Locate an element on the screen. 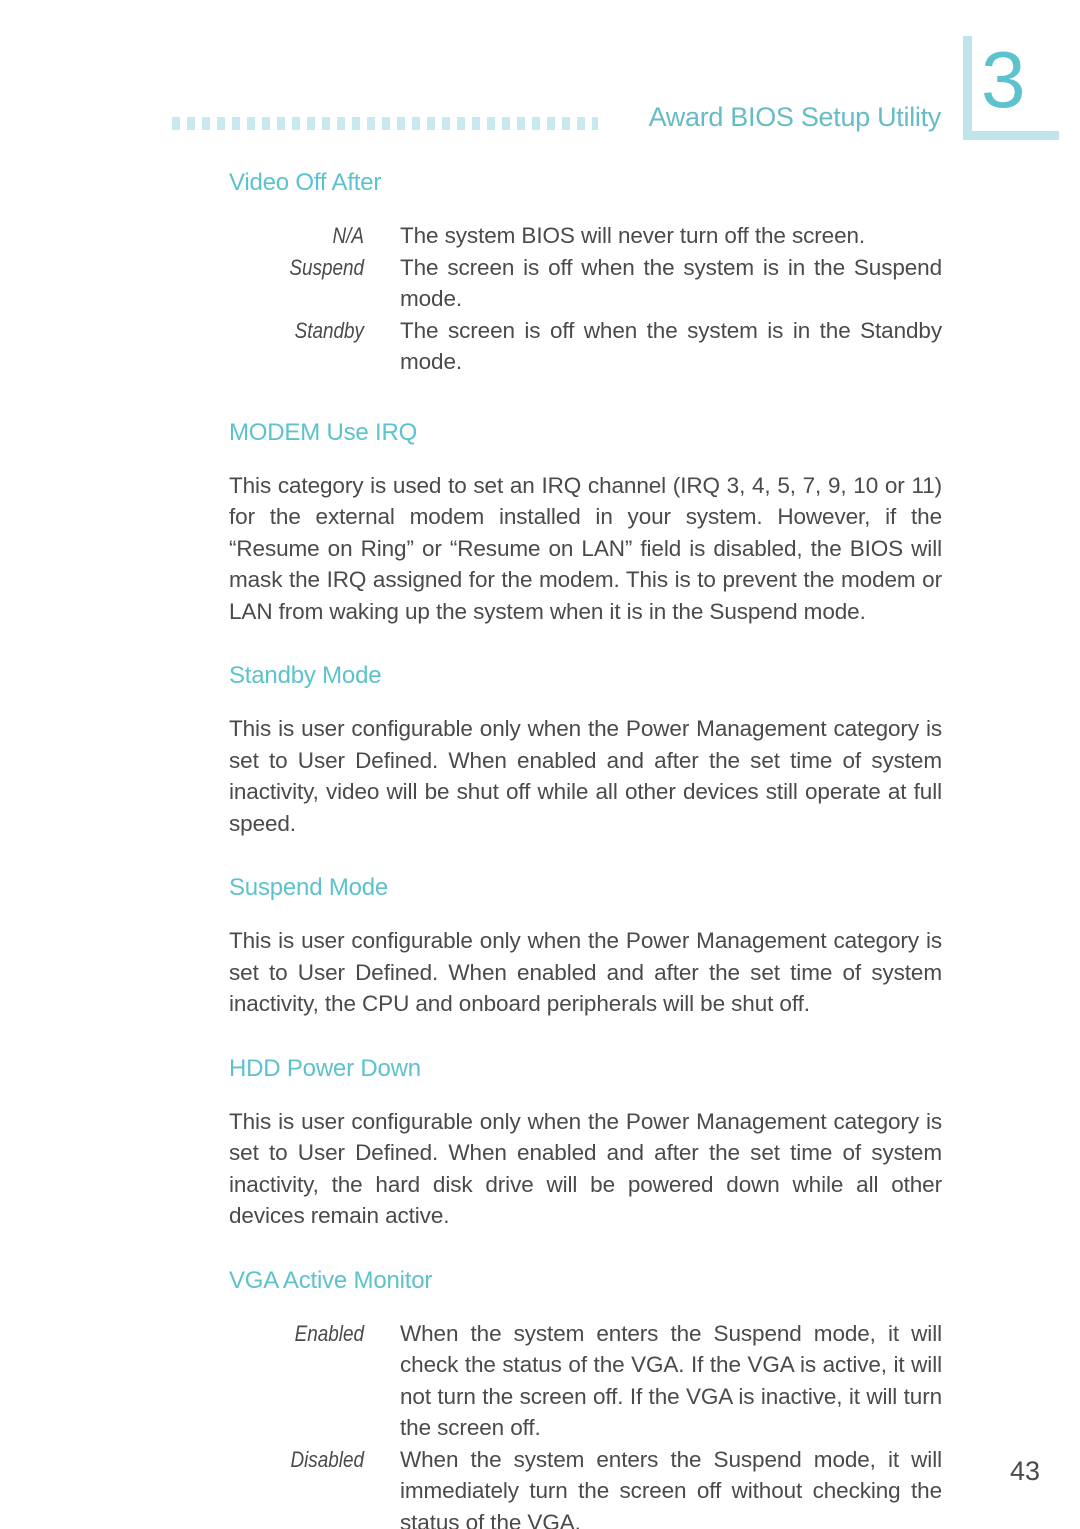 This screenshot has width=1080, height=1529. page-header: Award BIOS Setup Utility 3 is located at coordinates (540, 80).